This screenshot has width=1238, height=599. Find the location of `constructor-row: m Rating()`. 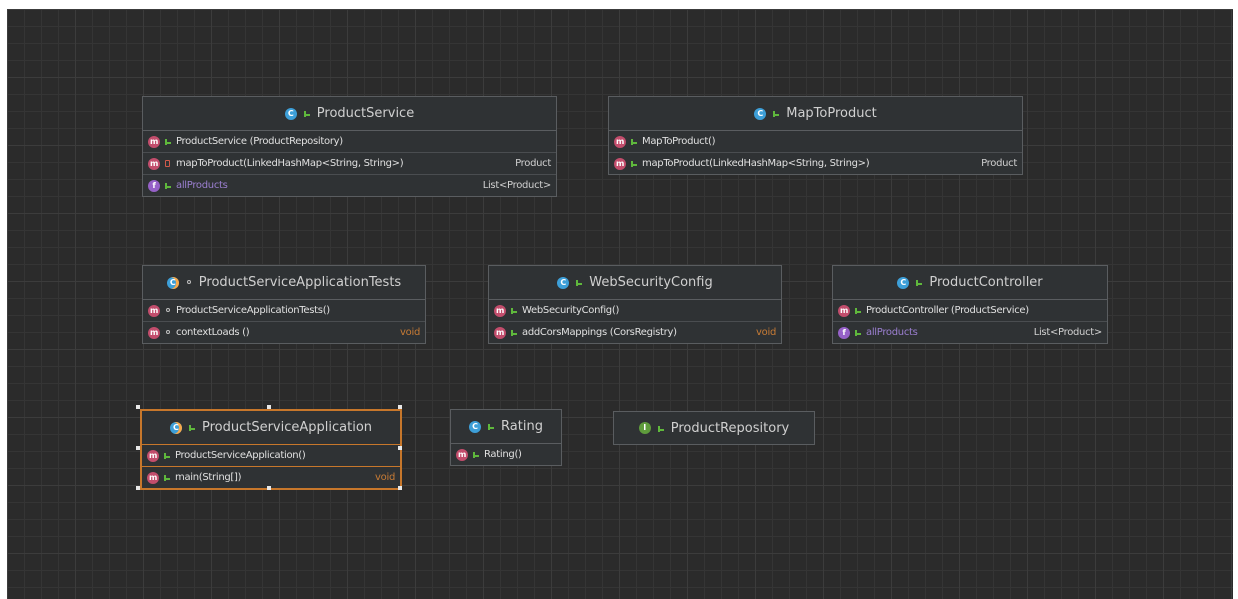

constructor-row: m Rating() is located at coordinates (506, 454).